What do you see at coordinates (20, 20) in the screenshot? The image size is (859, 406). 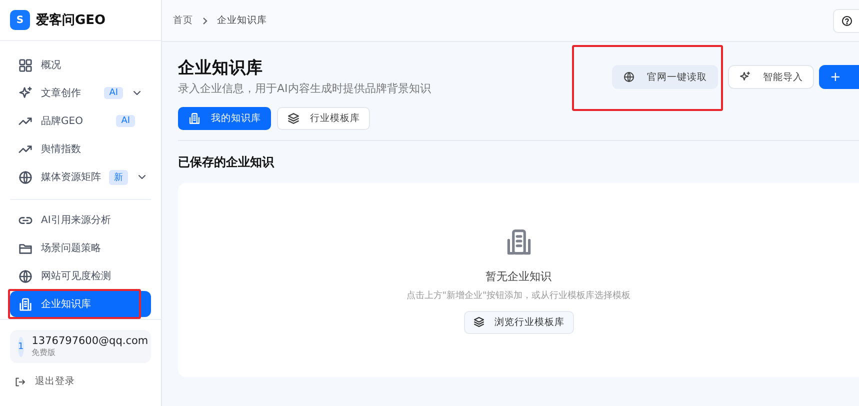 I see `logo-mark: S` at bounding box center [20, 20].